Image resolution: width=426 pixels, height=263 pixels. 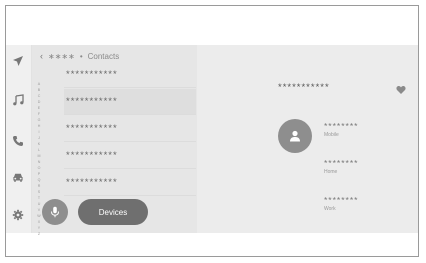 I want to click on settings-gear-icon, so click(x=18, y=215).